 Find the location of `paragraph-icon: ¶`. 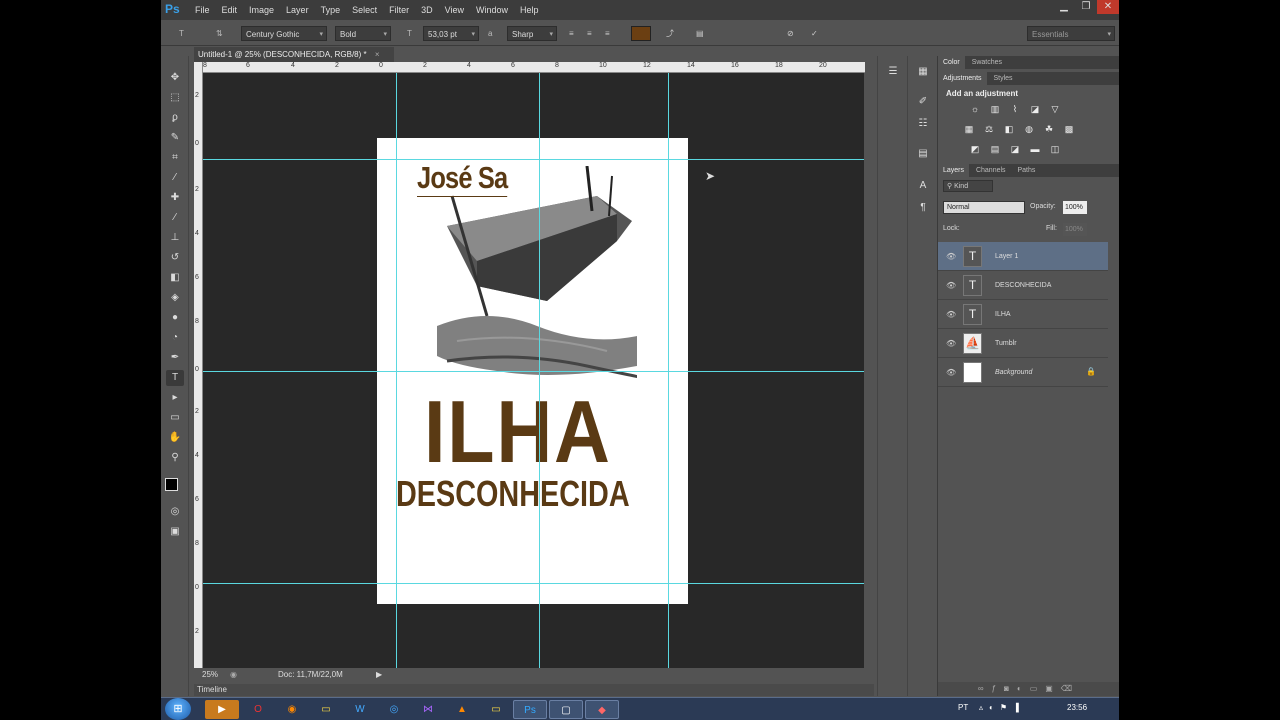

paragraph-icon: ¶ is located at coordinates (923, 208).